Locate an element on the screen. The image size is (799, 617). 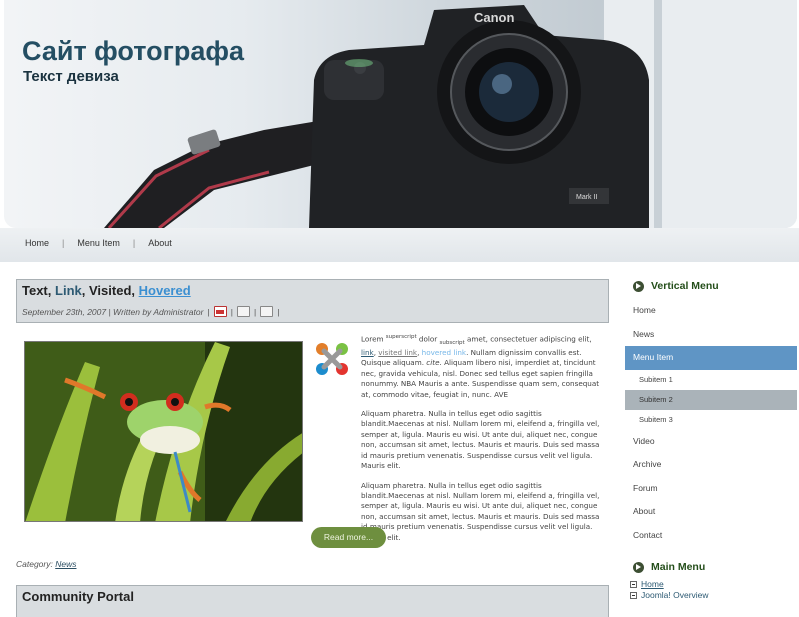
vmenu-subitem-1: Subitem 1 is located at coordinates (711, 380).